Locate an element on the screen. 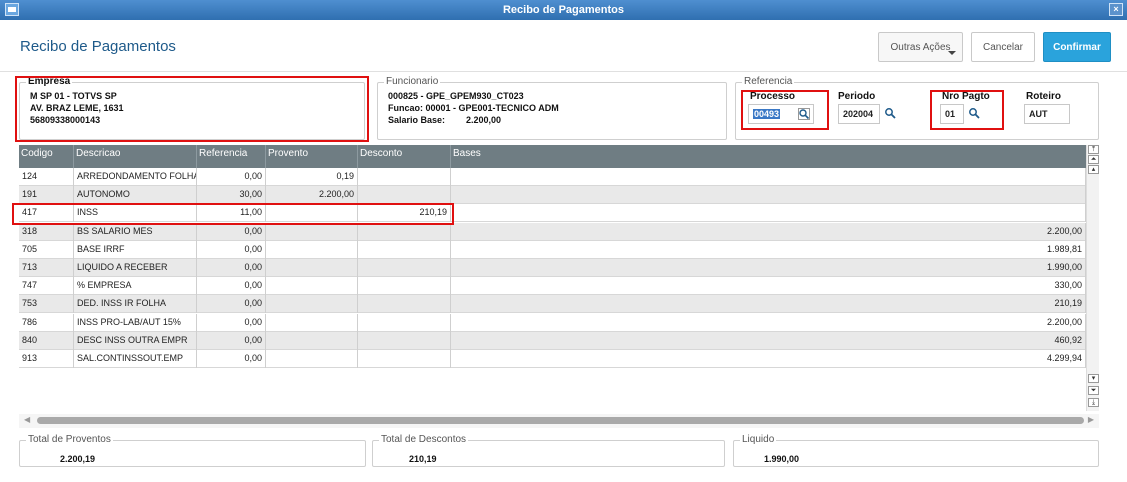 The width and height of the screenshot is (1127, 482). col-referencia: Referencia is located at coordinates (231, 156).